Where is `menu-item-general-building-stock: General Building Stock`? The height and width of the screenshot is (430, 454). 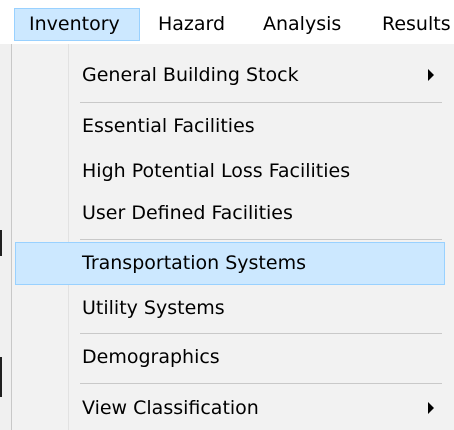 menu-item-general-building-stock: General Building Stock is located at coordinates (230, 75).